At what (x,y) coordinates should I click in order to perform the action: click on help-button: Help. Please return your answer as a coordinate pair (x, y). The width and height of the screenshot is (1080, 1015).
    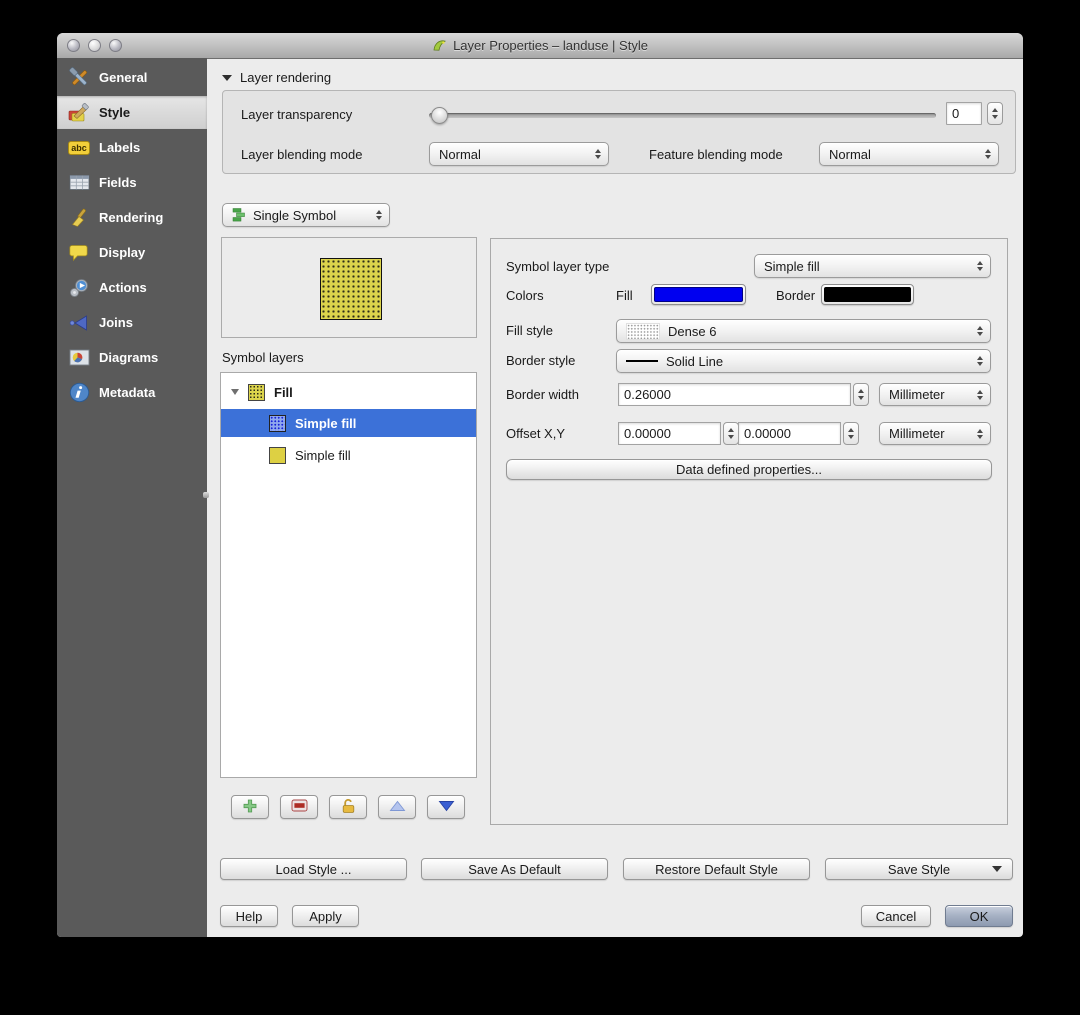
    Looking at the image, I should click on (249, 916).